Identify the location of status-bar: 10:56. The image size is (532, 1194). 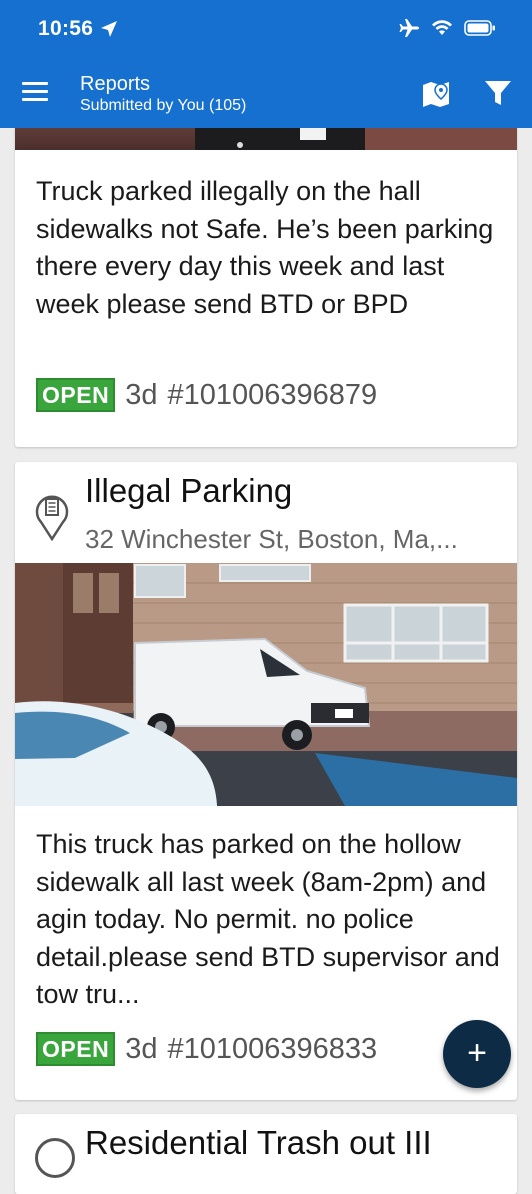
(266, 31).